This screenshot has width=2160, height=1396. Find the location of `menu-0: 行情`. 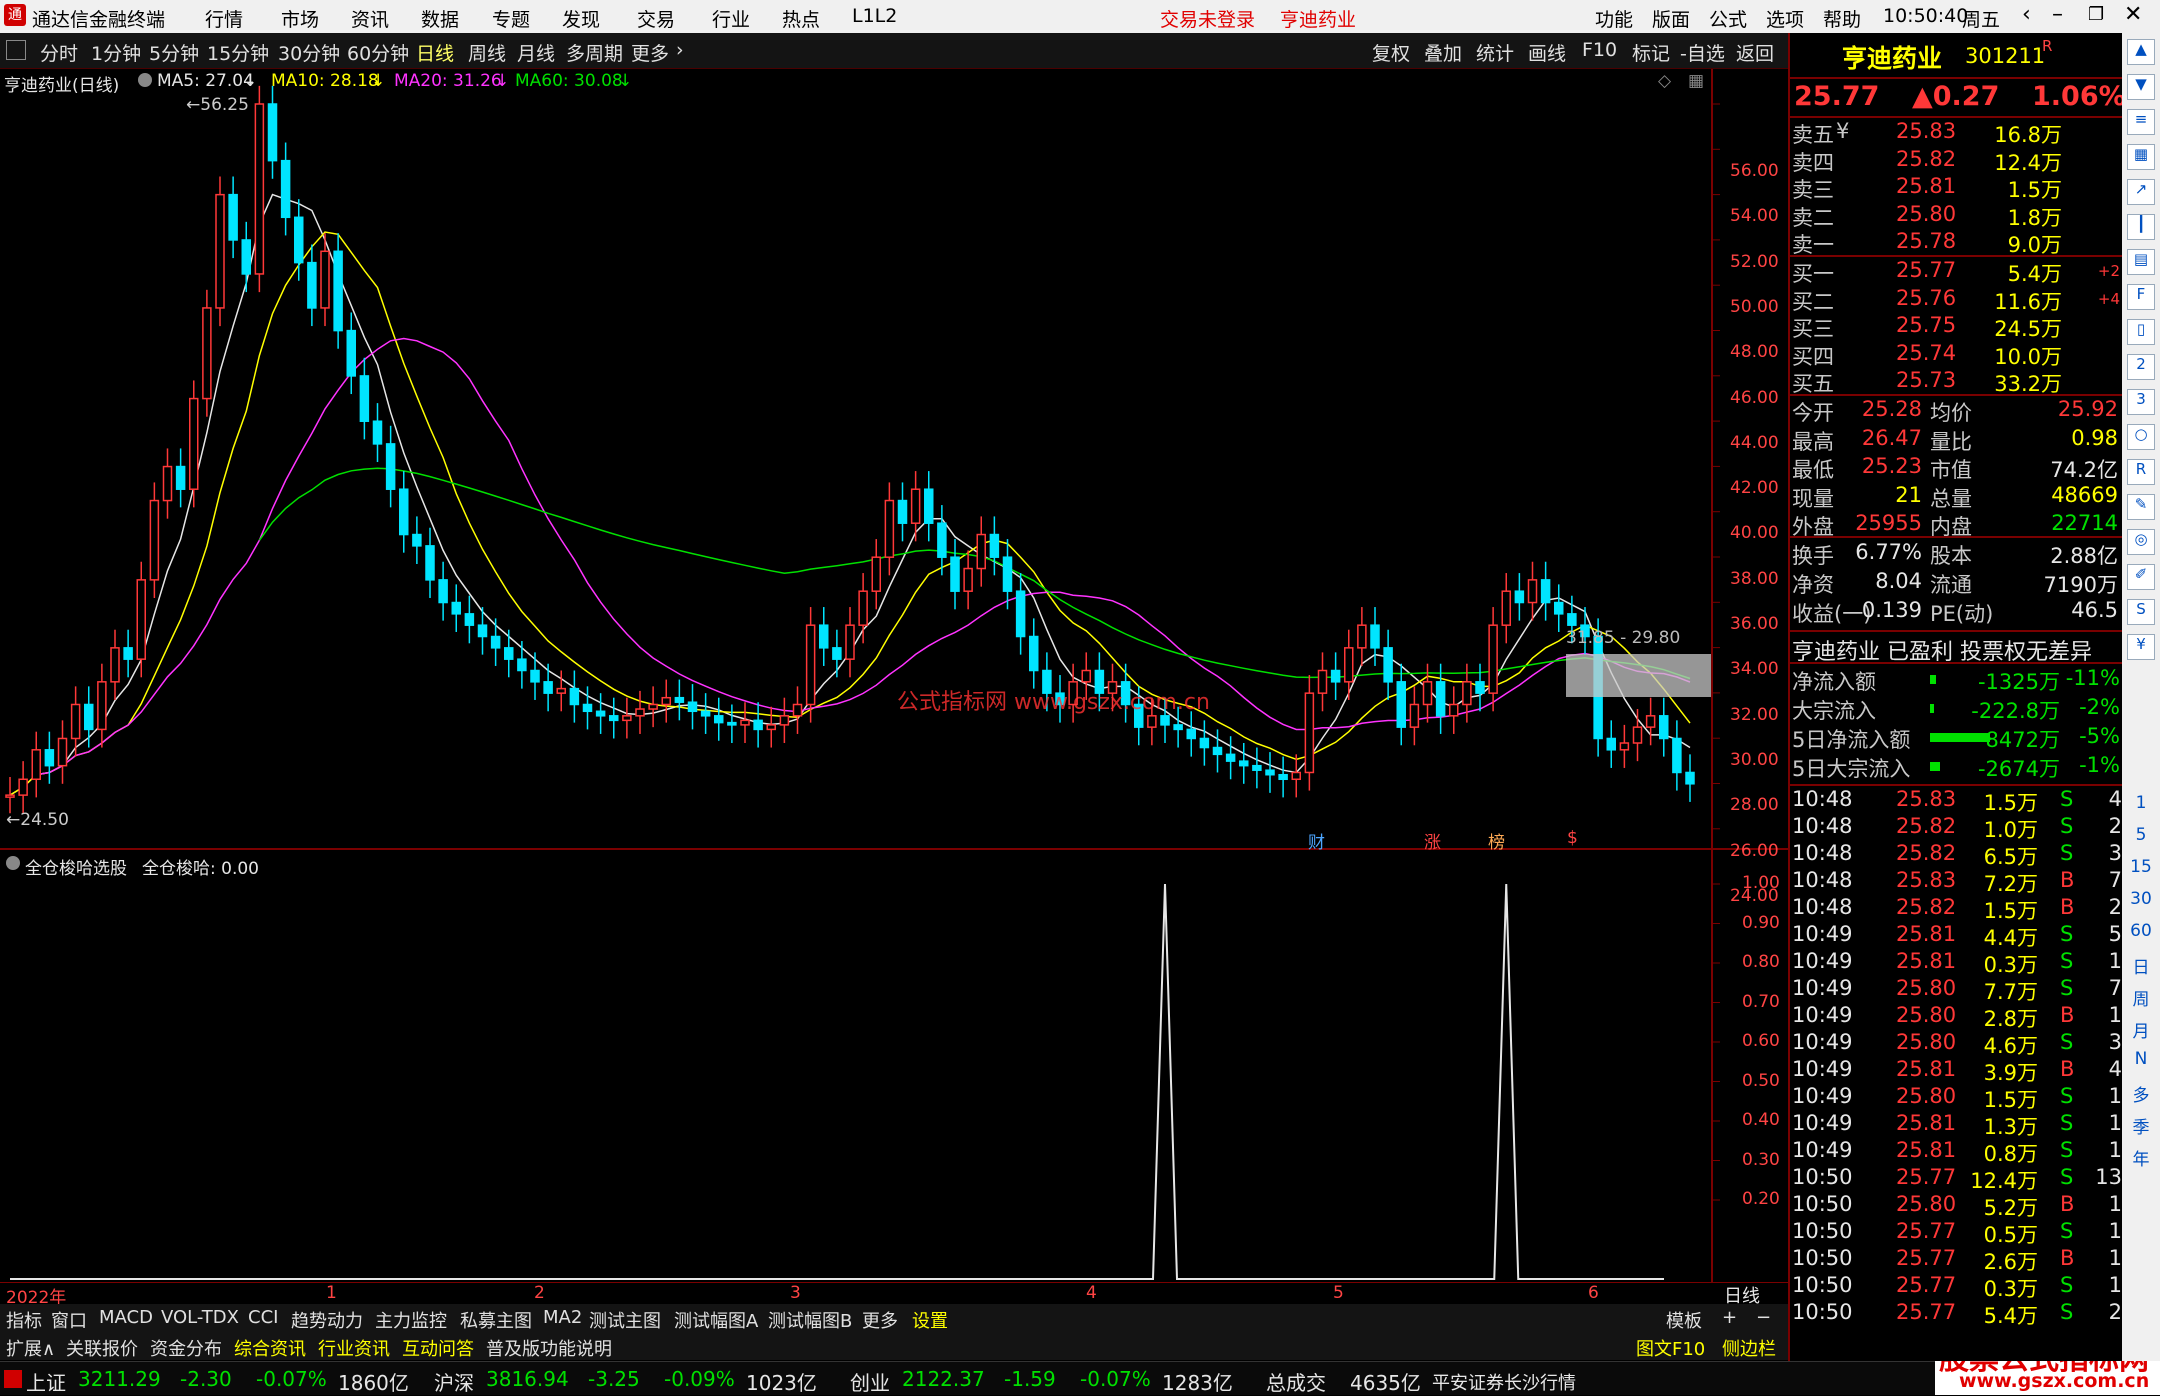

menu-0: 行情 is located at coordinates (224, 18).